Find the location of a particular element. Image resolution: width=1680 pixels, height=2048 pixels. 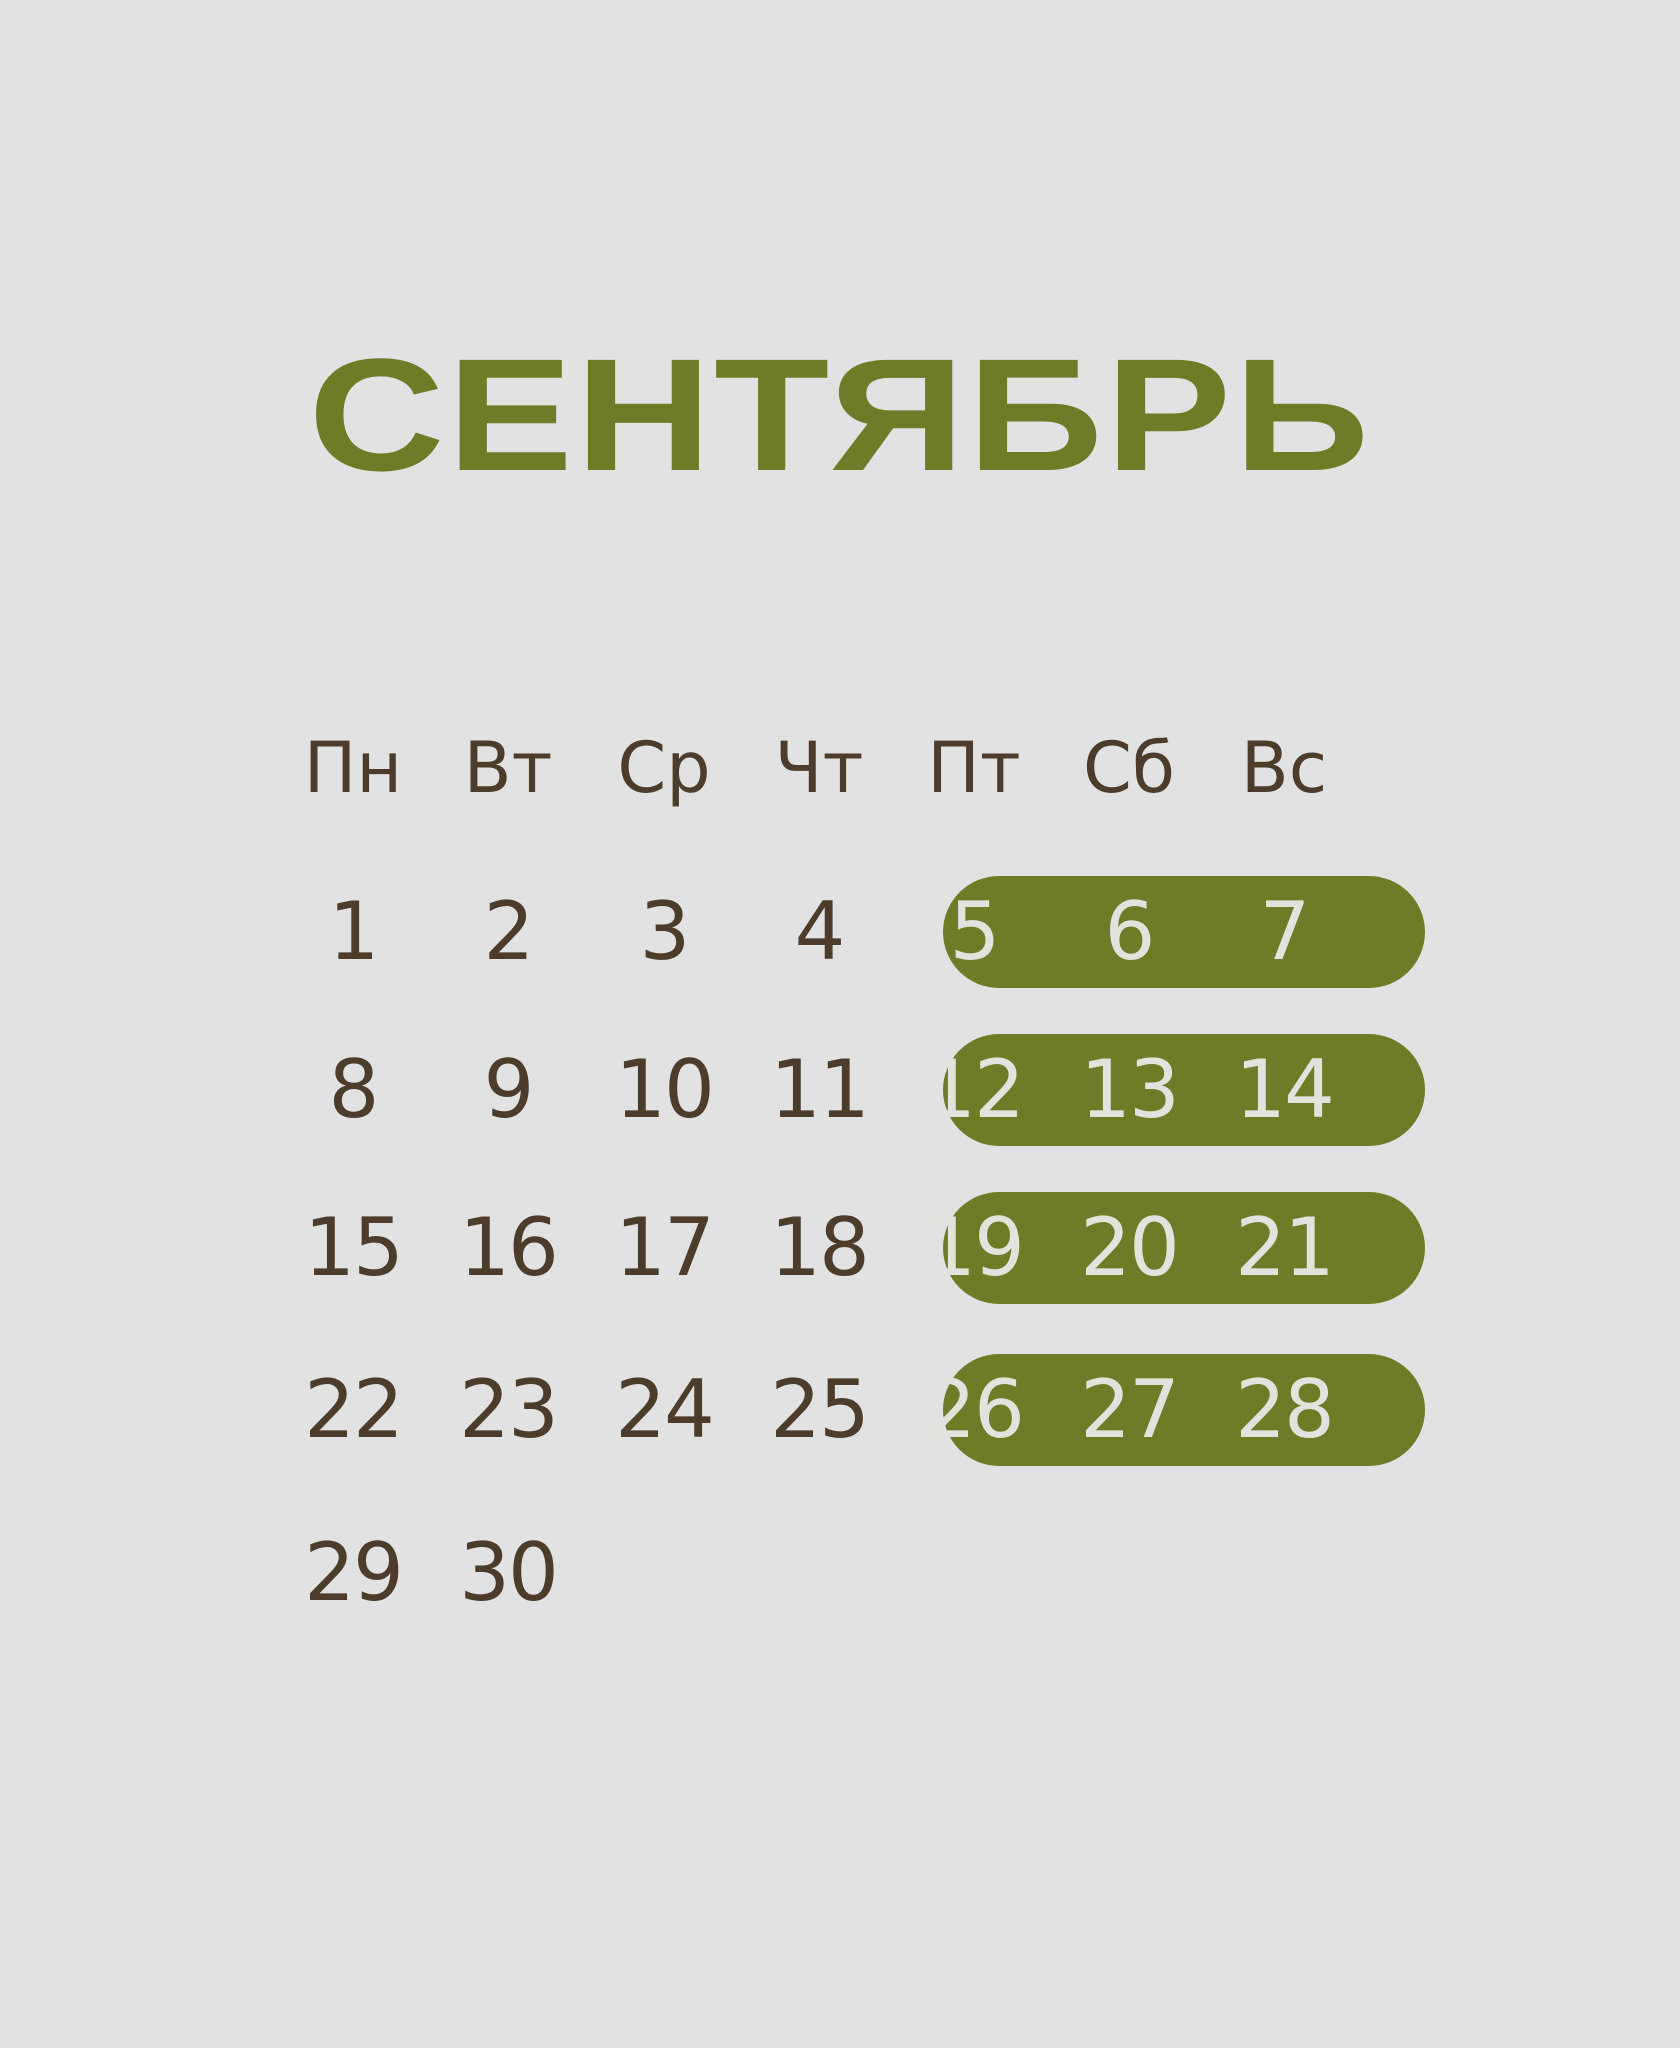

weekday-header: Ср is located at coordinates (664, 768).